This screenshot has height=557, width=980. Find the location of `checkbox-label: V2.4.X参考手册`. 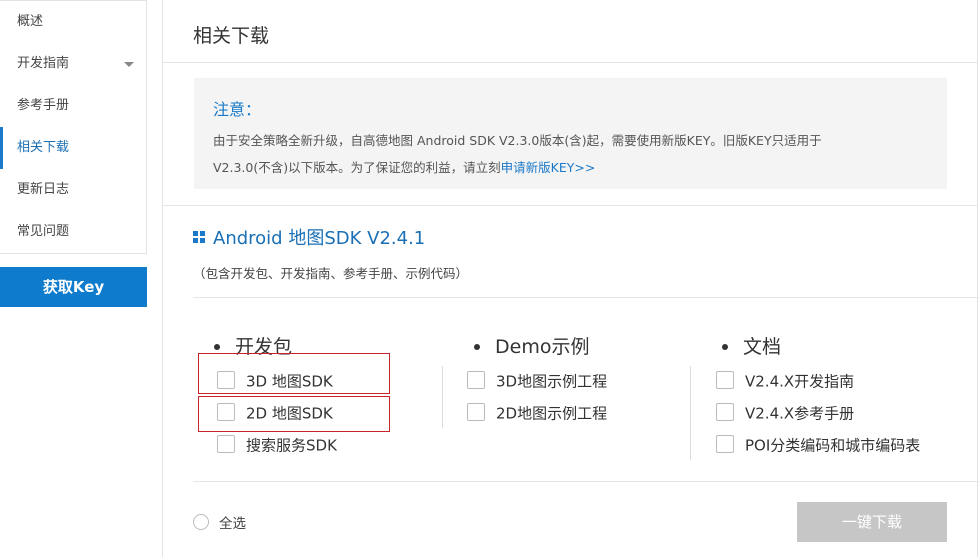

checkbox-label: V2.4.X参考手册 is located at coordinates (800, 413).